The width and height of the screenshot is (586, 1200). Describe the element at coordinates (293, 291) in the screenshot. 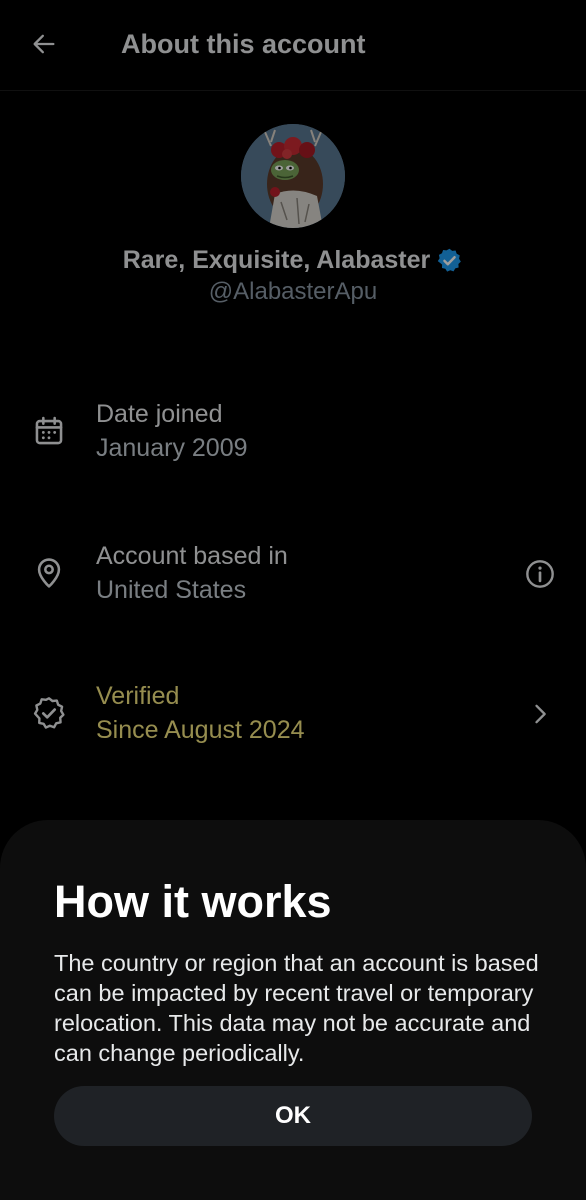

I see `profile-handle: @AlabasterApu` at that location.